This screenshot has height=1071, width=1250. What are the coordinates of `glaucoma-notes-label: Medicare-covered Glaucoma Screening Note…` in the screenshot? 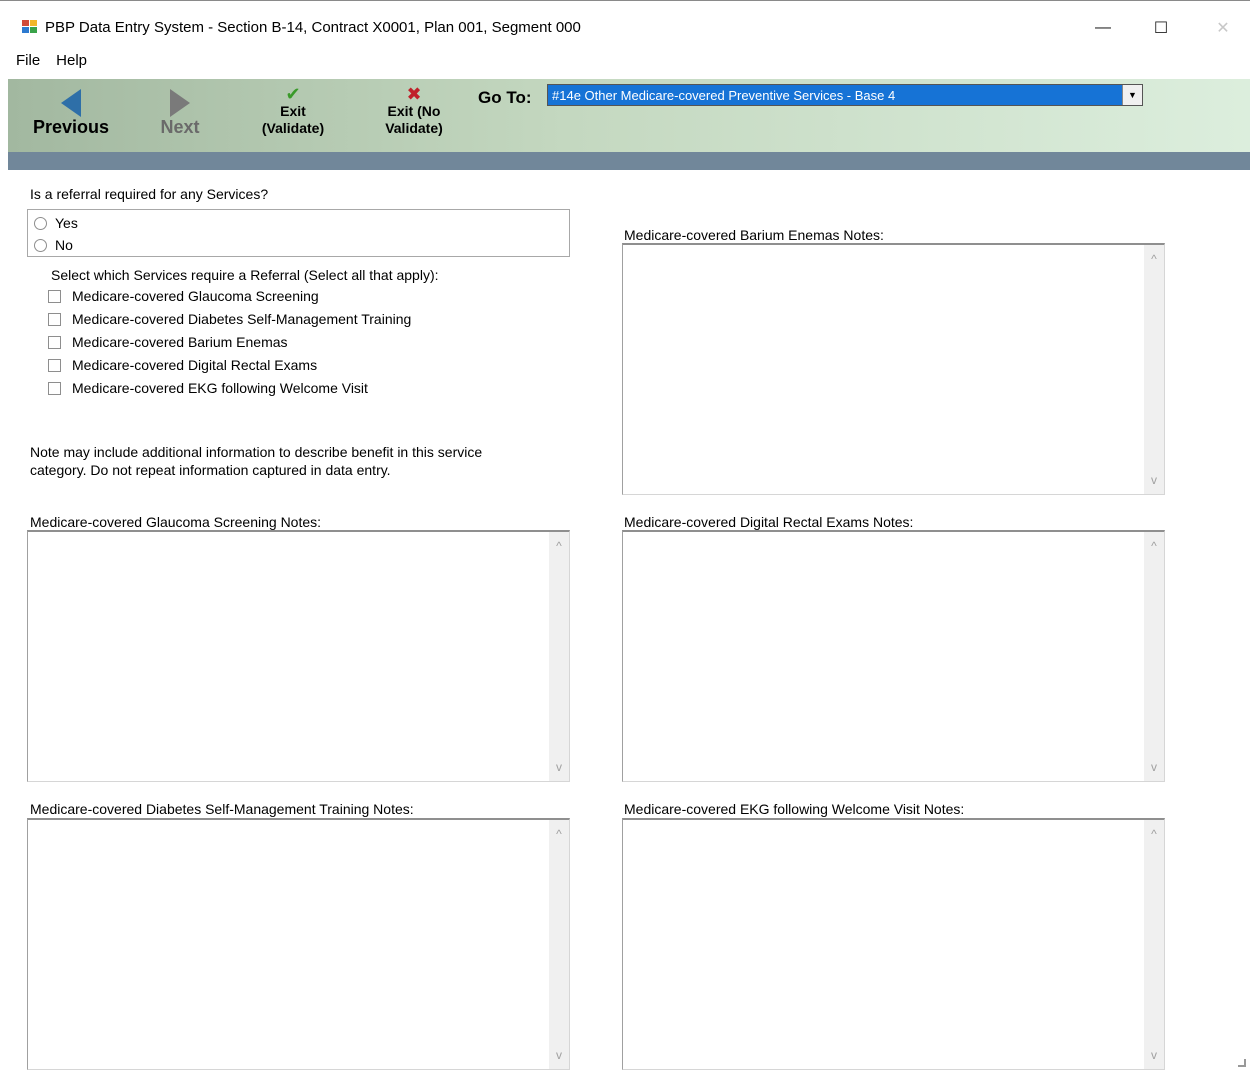 It's located at (176, 522).